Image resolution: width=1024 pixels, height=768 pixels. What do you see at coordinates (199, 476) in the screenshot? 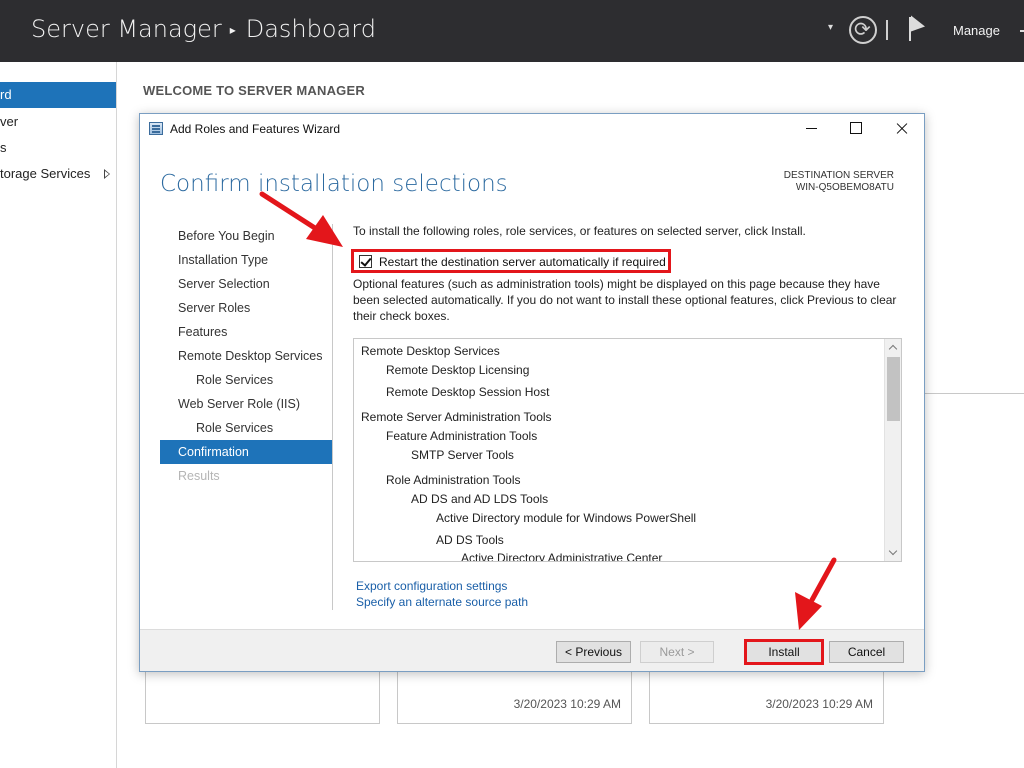
I see `step-results: Results` at bounding box center [199, 476].